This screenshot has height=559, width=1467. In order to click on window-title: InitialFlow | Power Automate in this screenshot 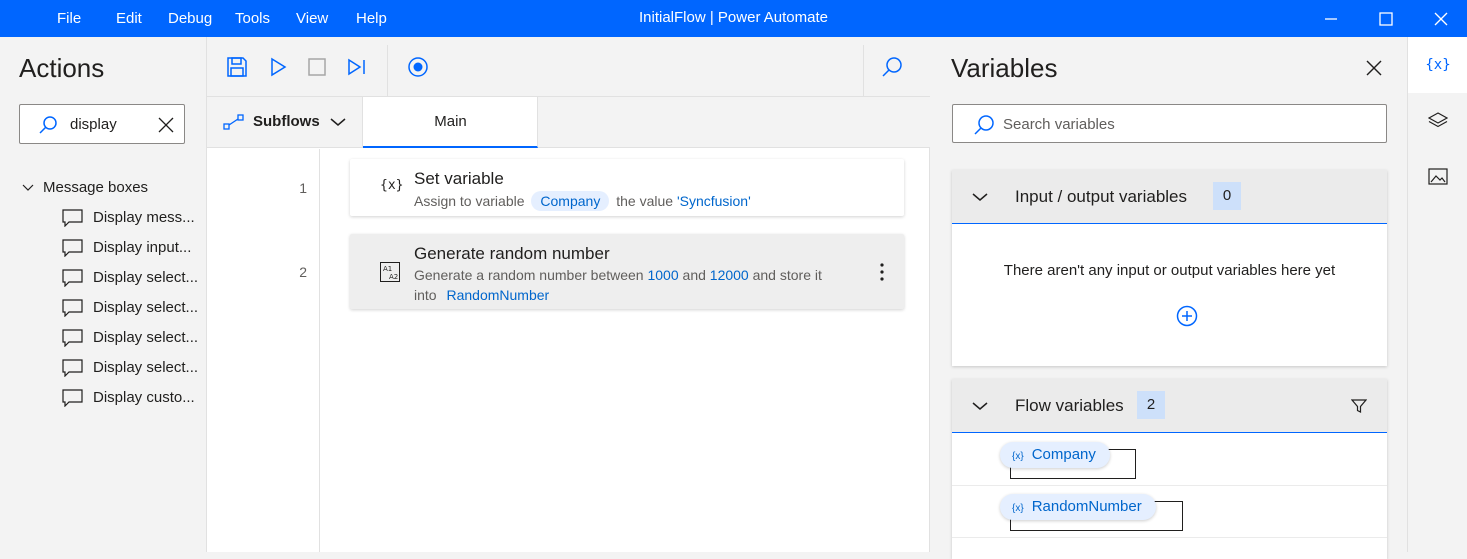, I will do `click(733, 17)`.